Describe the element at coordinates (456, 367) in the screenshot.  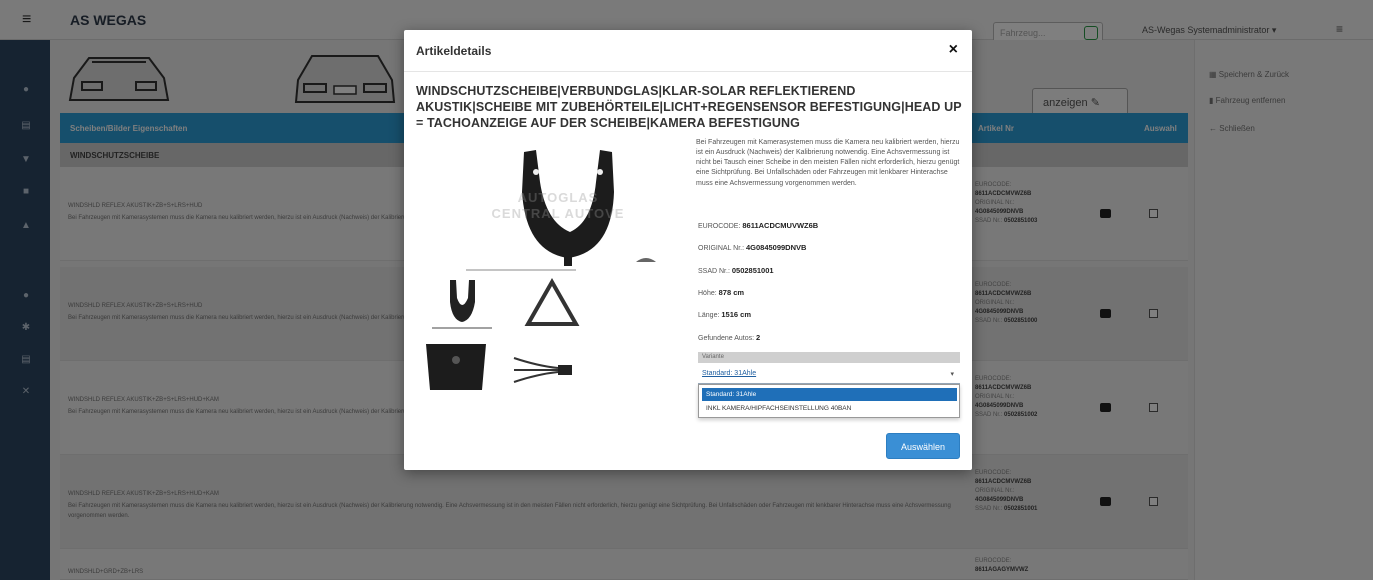
I see `thumbnail-cover-image` at that location.